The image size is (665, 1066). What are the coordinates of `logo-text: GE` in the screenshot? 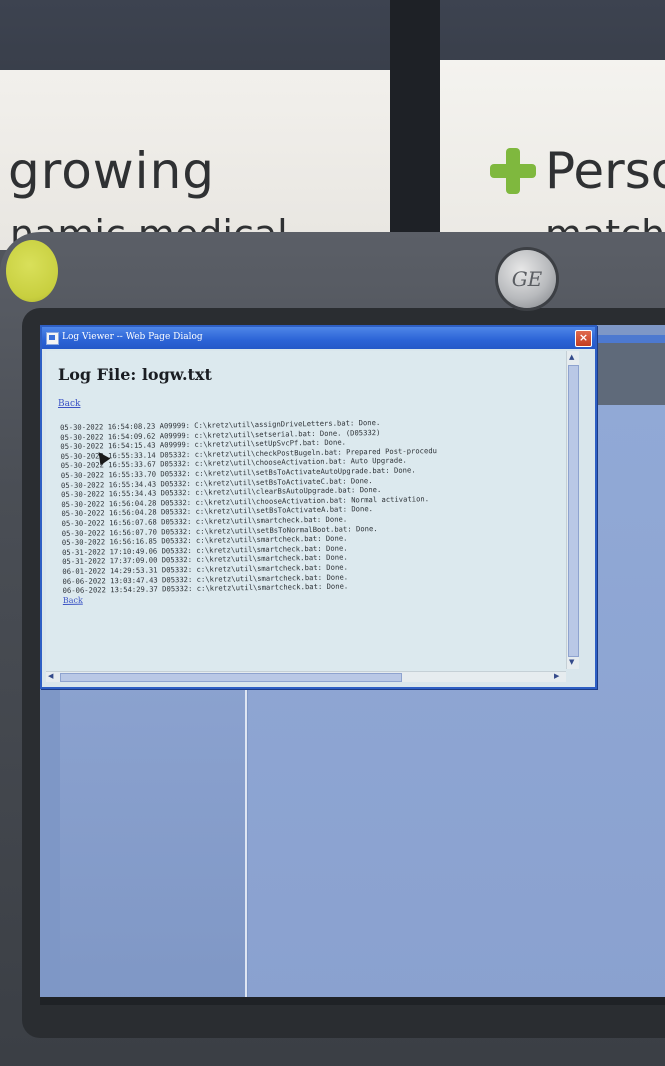 It's located at (527, 279).